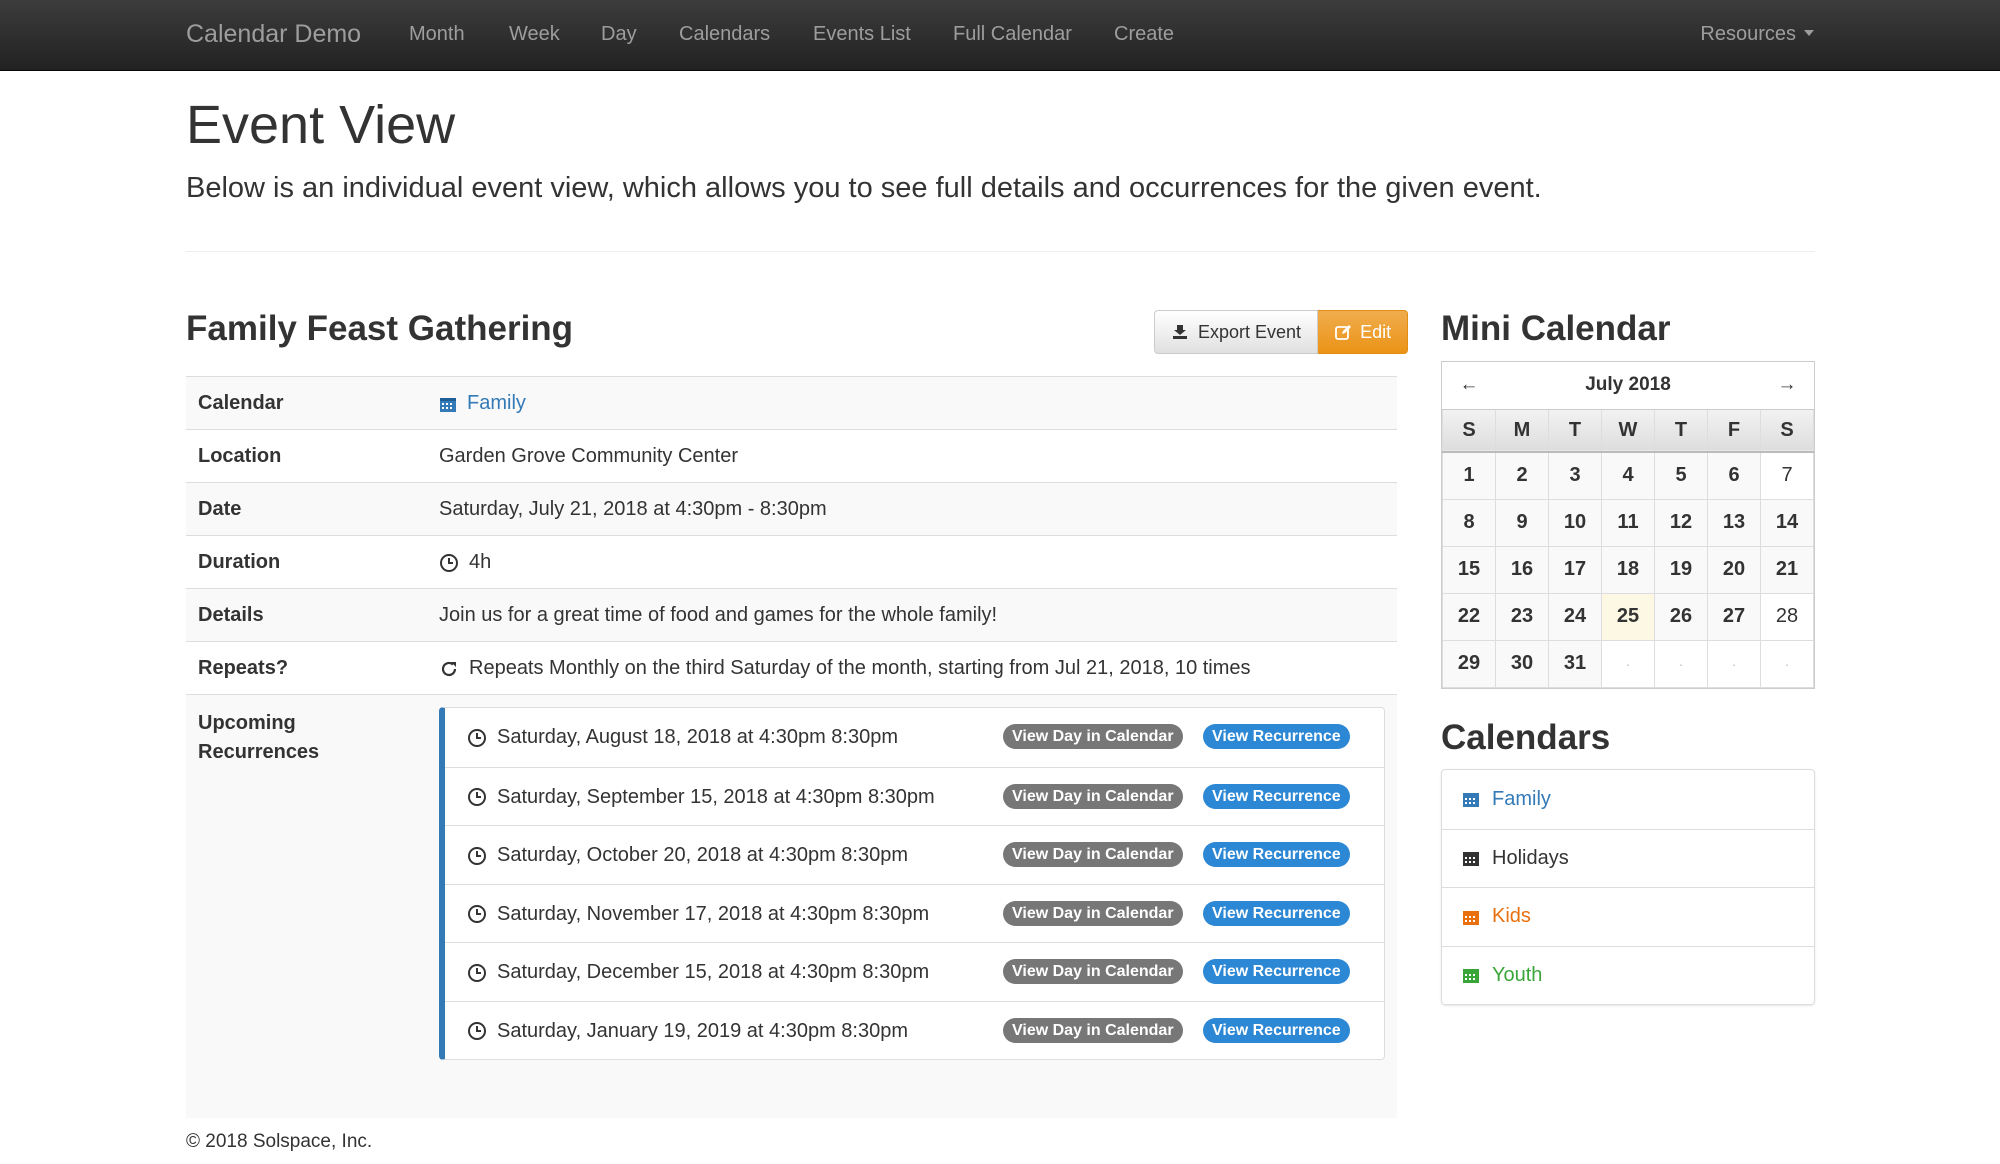  I want to click on calendar-day: 4, so click(1628, 475).